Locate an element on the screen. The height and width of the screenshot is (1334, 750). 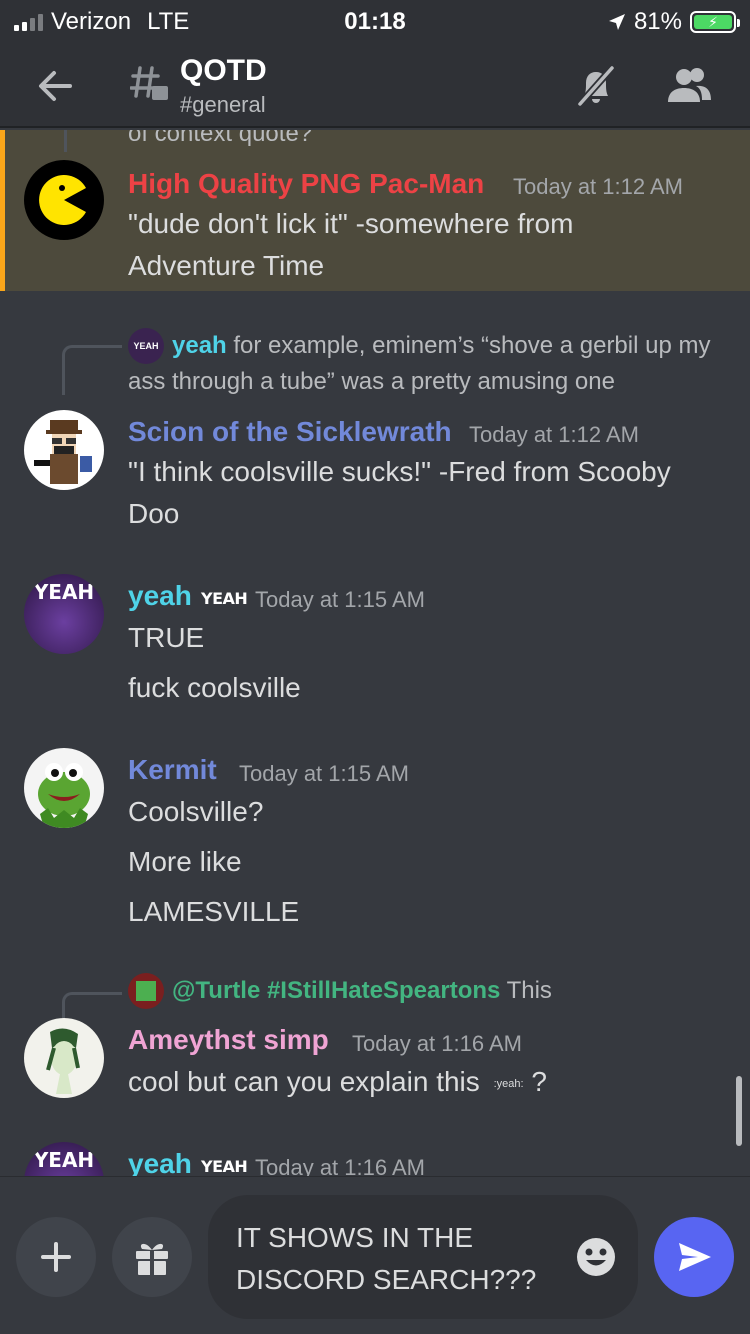
gift-icon is located at coordinates (152, 1259).